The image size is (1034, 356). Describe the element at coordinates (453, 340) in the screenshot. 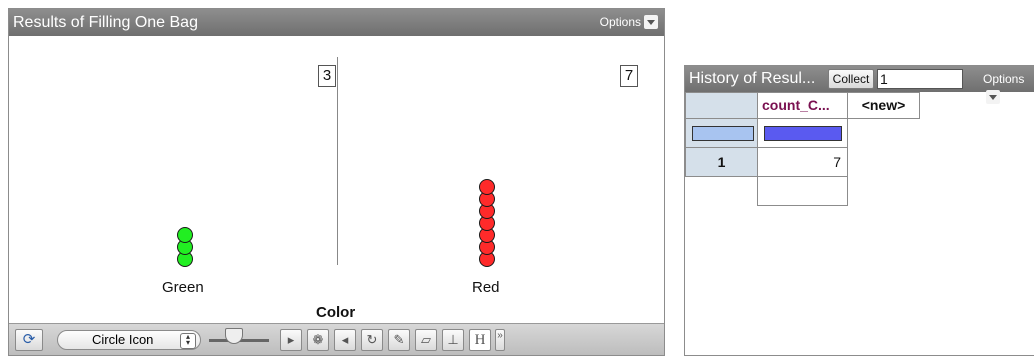

I see `plot-value-icon: ⊥` at that location.